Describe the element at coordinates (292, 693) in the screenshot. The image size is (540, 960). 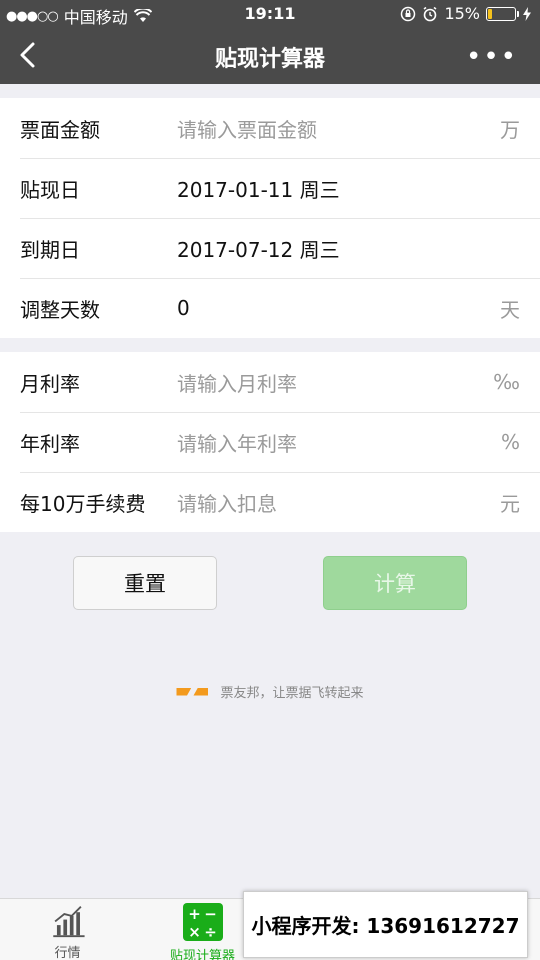
I see `slogan-text: 票友邦，让票据飞转起来` at that location.